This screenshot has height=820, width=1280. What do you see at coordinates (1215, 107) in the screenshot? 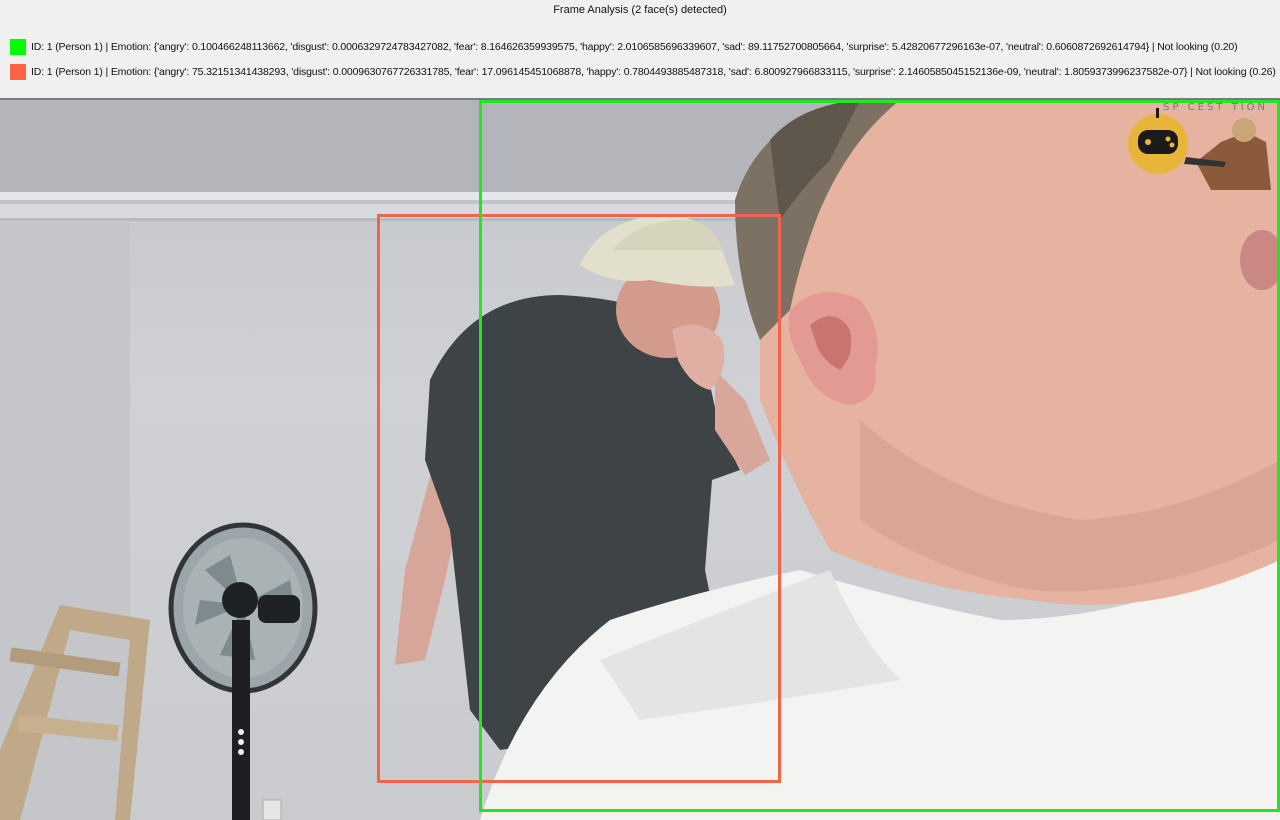
I see `watermark-text: SP CEST TION` at bounding box center [1215, 107].